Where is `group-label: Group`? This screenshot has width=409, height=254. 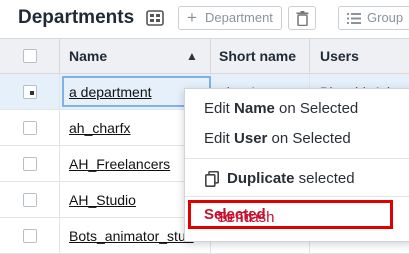 group-label: Group is located at coordinates (385, 17).